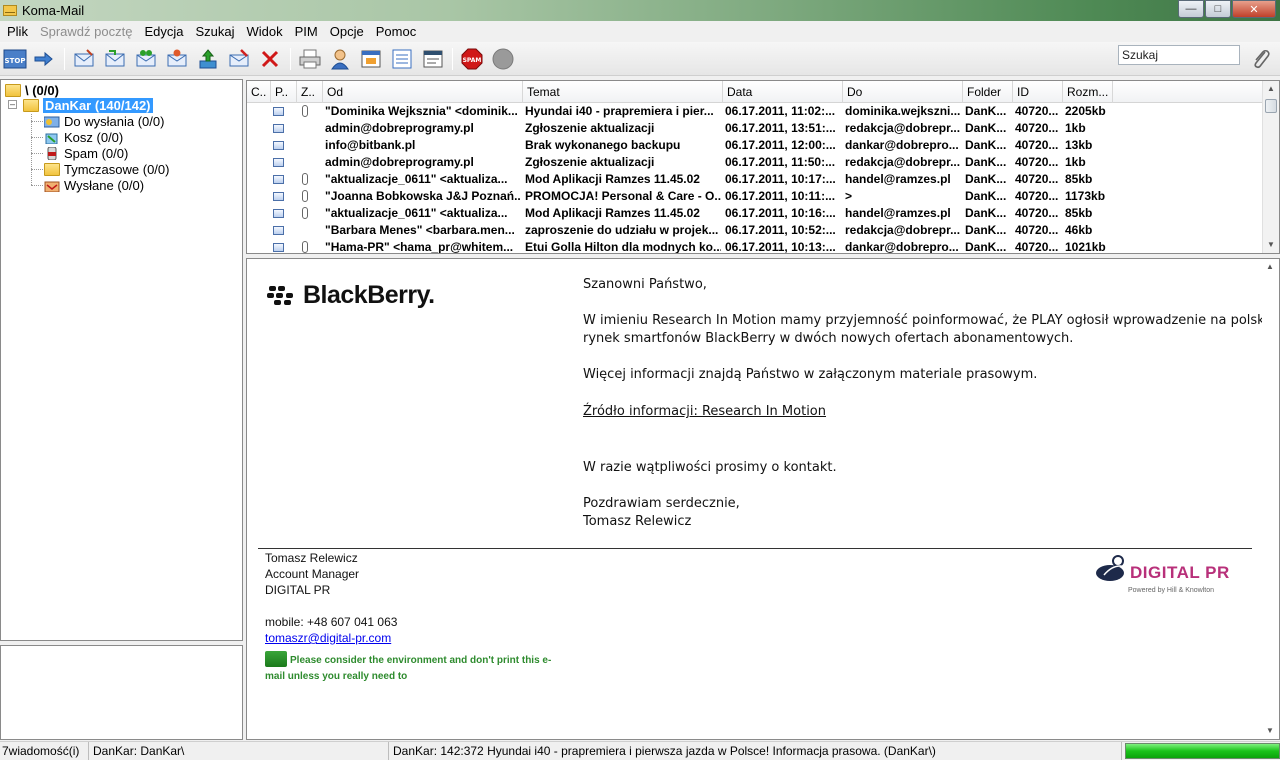 This screenshot has width=1280, height=760. Describe the element at coordinates (86, 31) in the screenshot. I see `menu-sprawdz-poczte: Sprawdź pocztę` at that location.